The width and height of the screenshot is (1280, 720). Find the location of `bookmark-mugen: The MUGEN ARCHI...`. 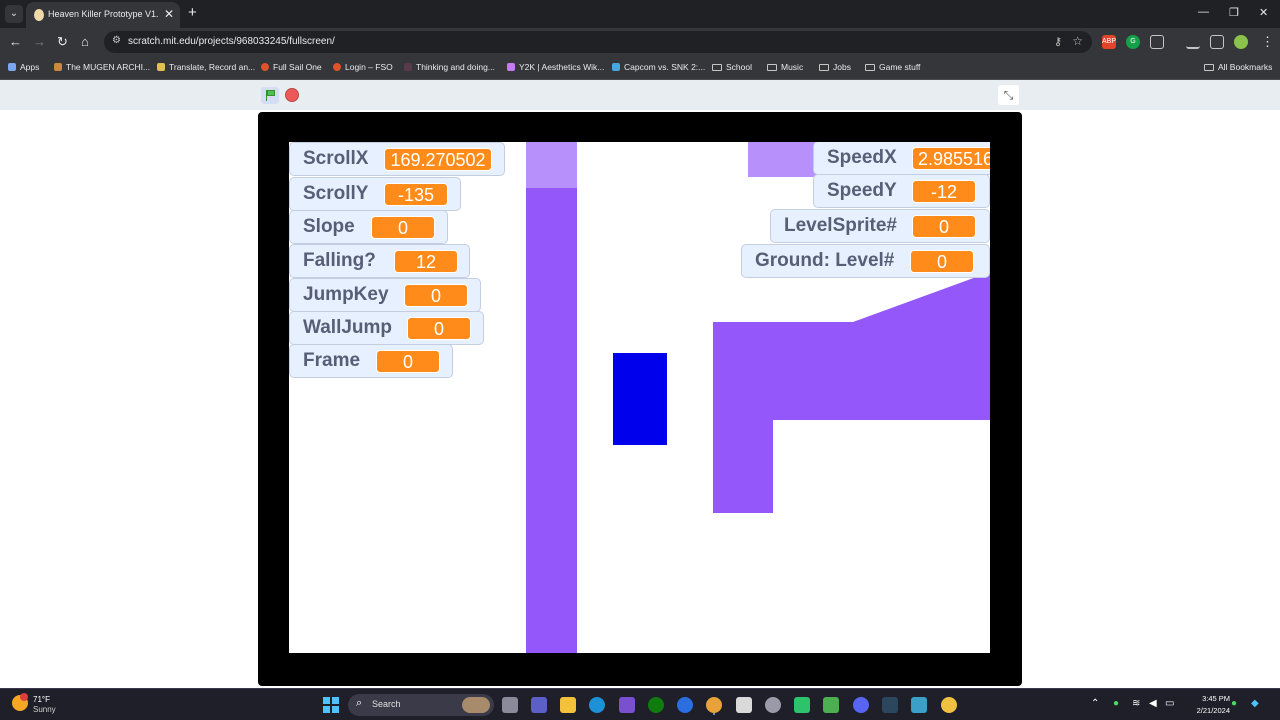

bookmark-mugen: The MUGEN ARCHI... is located at coordinates (102, 67).